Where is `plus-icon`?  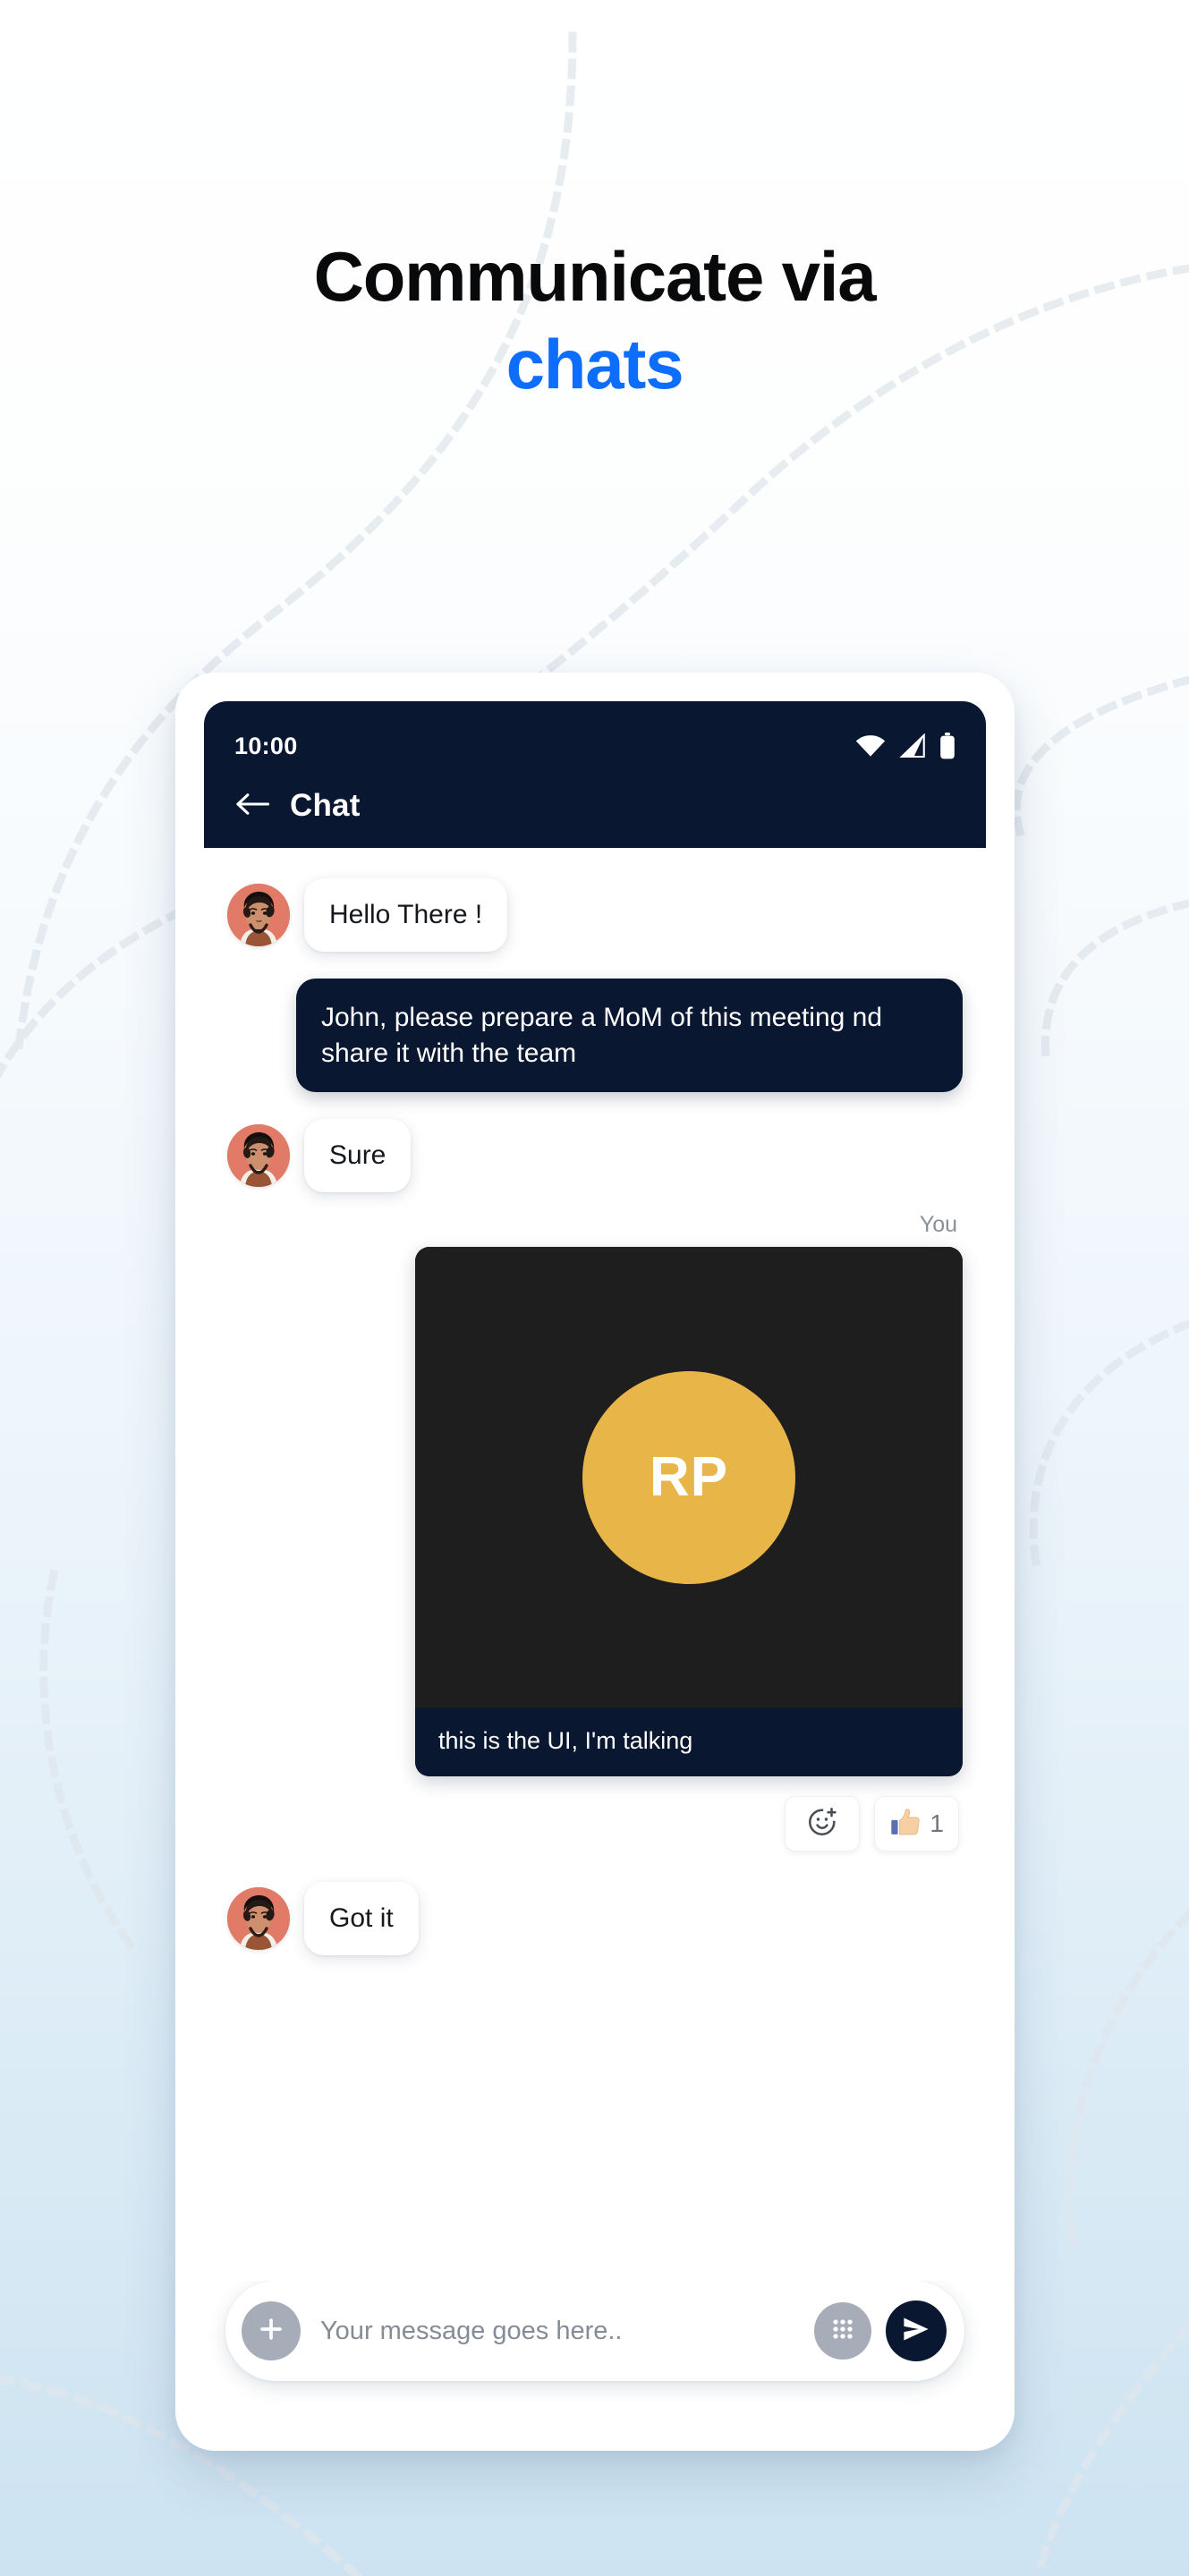 plus-icon is located at coordinates (271, 2331).